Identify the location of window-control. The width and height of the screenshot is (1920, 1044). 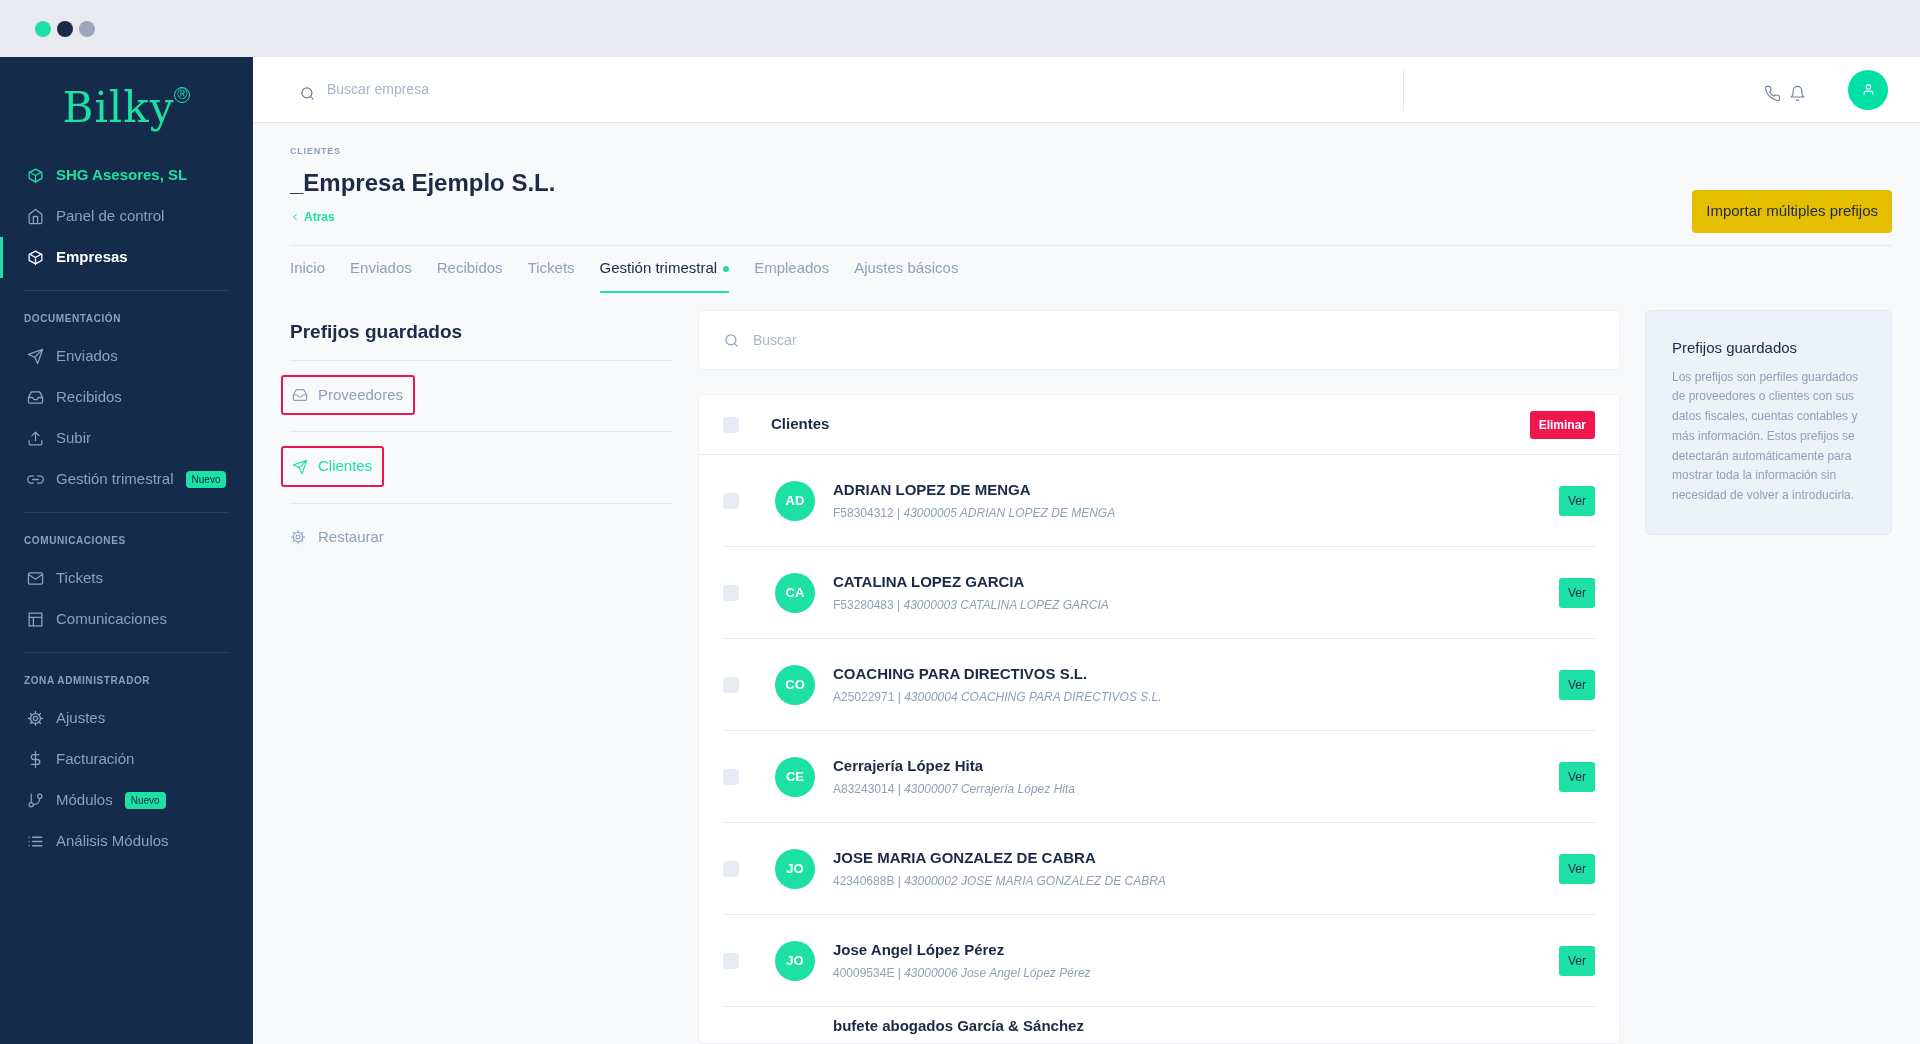
(65, 28).